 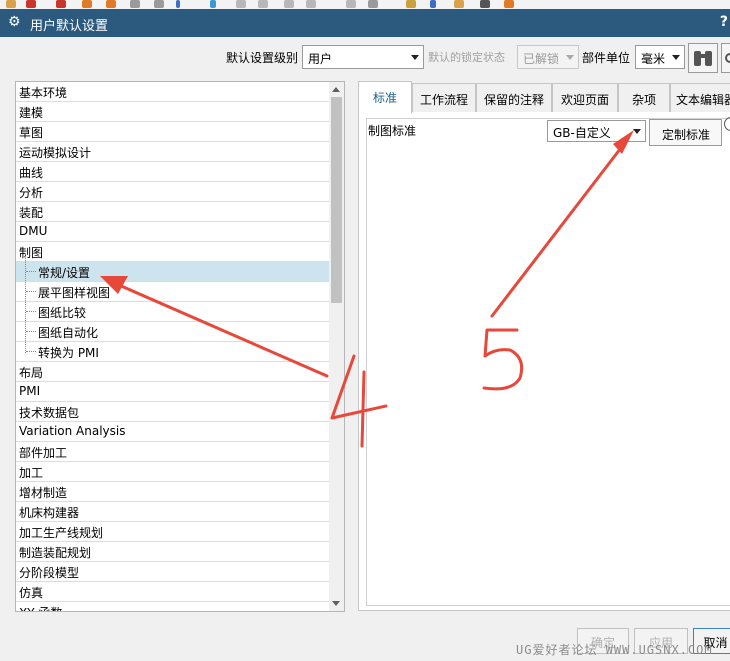 I want to click on tab-standard: 标准, so click(x=385, y=97).